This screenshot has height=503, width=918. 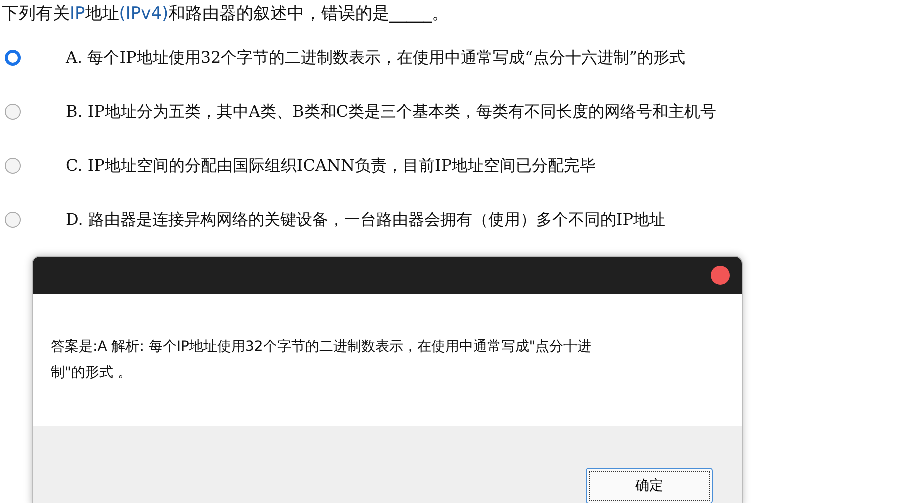 I want to click on option-label: C. IP地址空间的分配由国际组织ICANN负责，目前IP地址空间已分配完毕, so click(x=331, y=166).